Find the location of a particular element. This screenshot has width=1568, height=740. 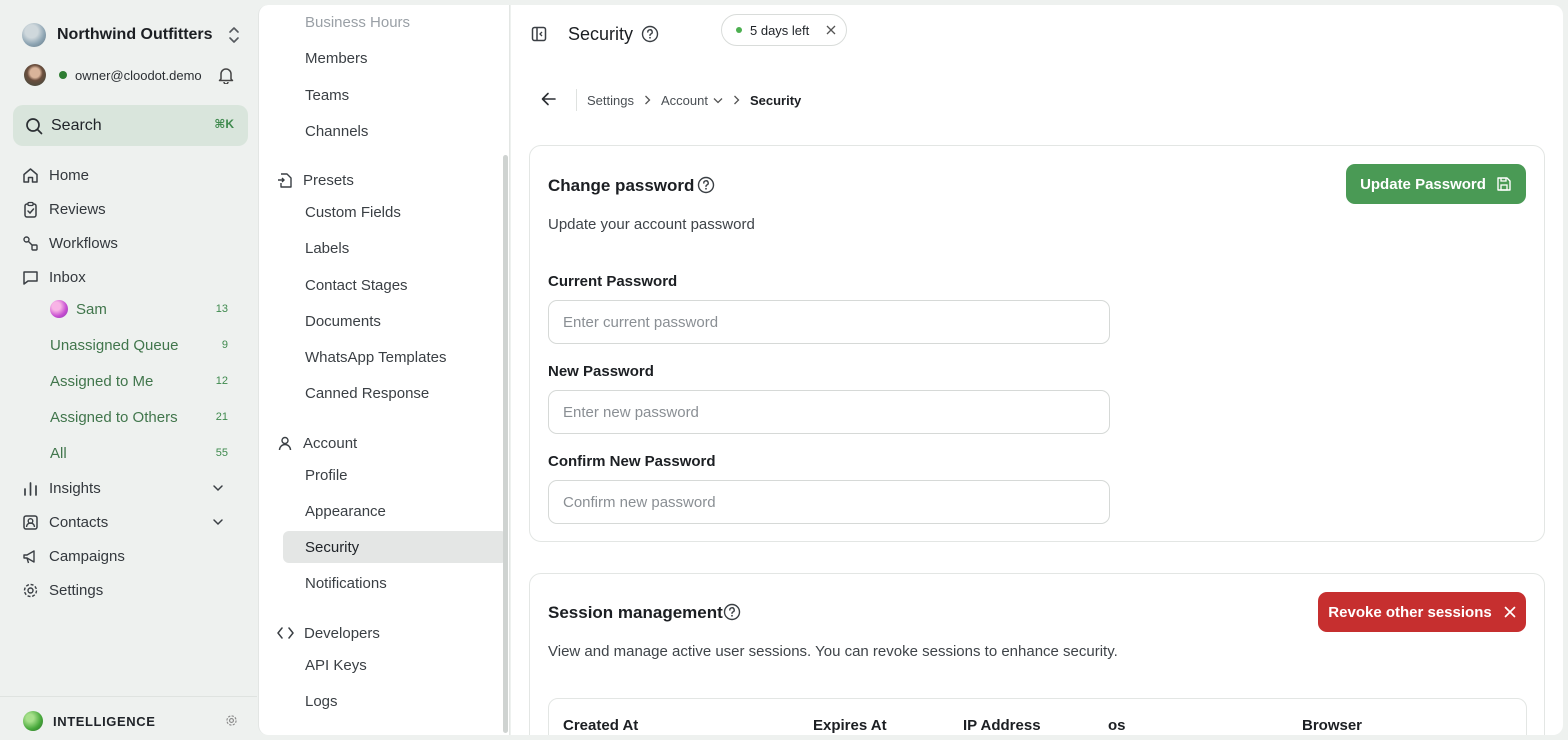

settings-group-label: Presets is located at coordinates (328, 180).